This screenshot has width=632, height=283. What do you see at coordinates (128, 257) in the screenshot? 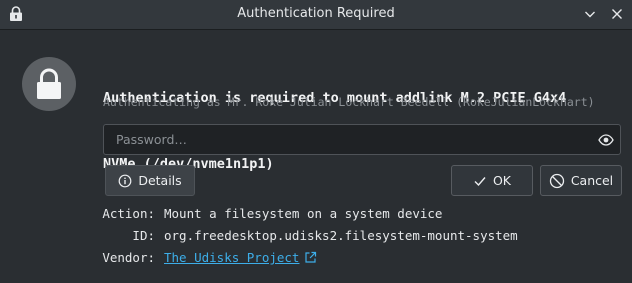
I see `vendor-label: Vendor:` at bounding box center [128, 257].